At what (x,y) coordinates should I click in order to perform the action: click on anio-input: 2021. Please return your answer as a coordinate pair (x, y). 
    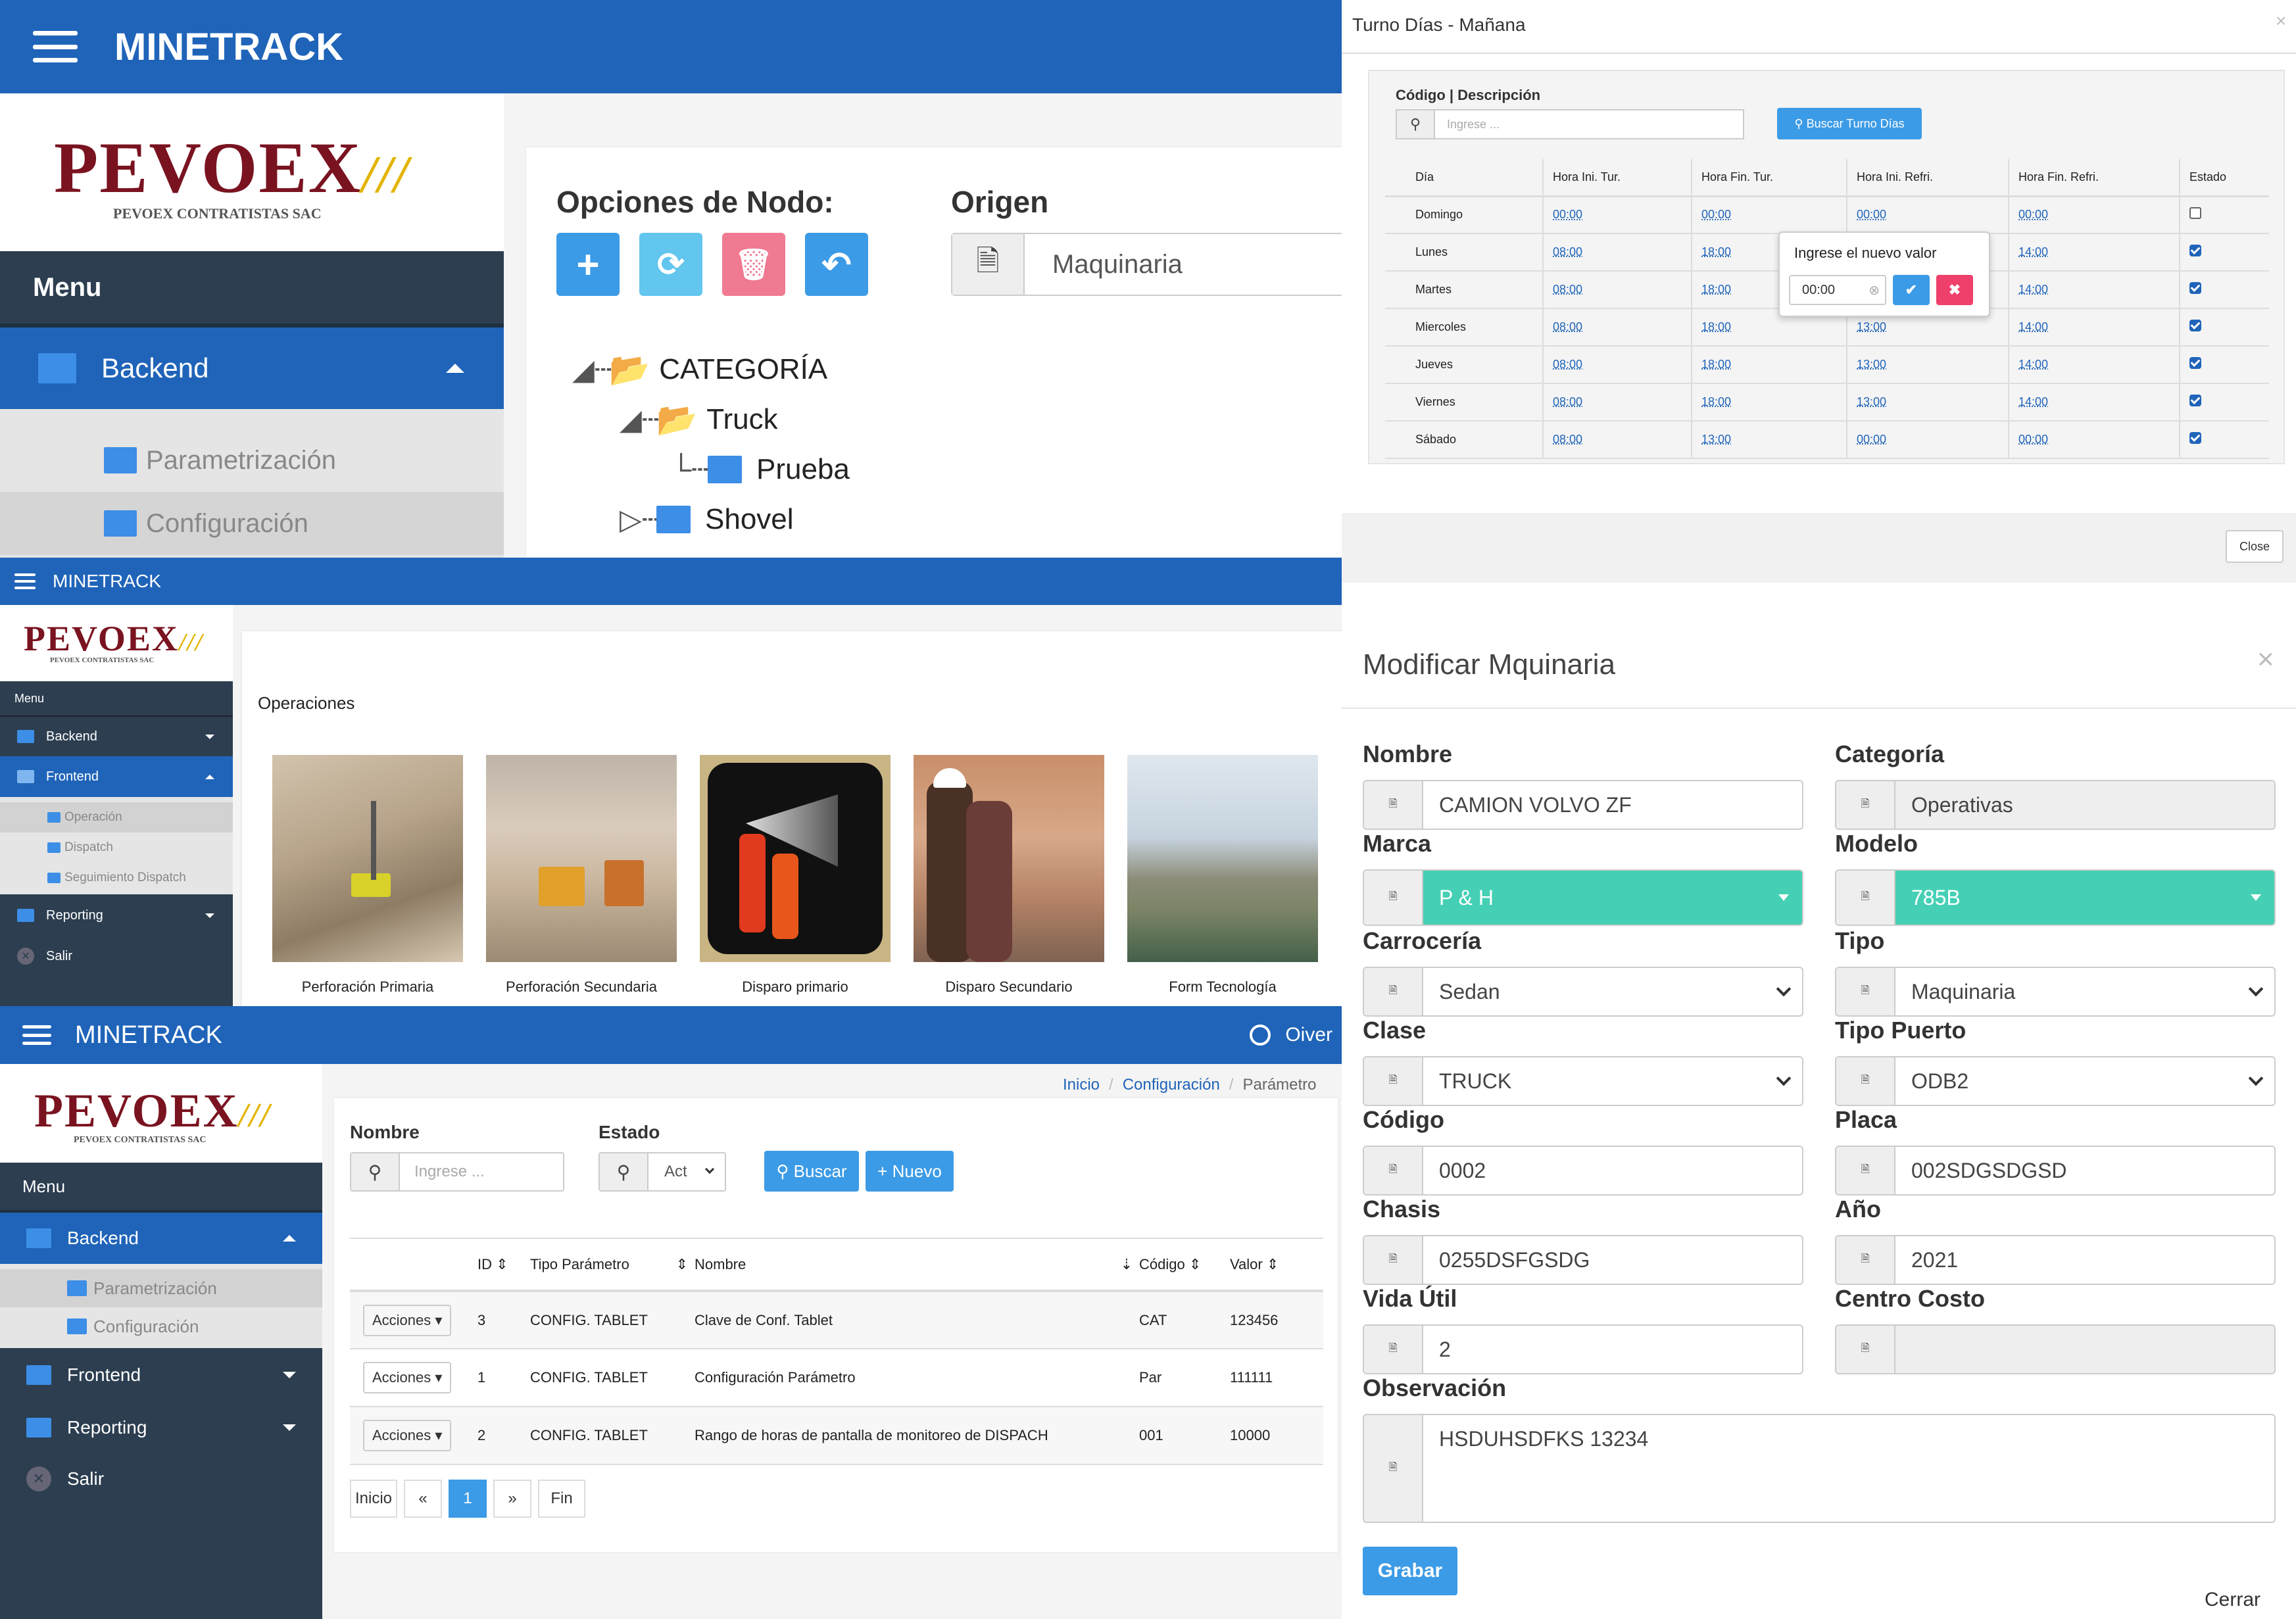
    Looking at the image, I should click on (2084, 1260).